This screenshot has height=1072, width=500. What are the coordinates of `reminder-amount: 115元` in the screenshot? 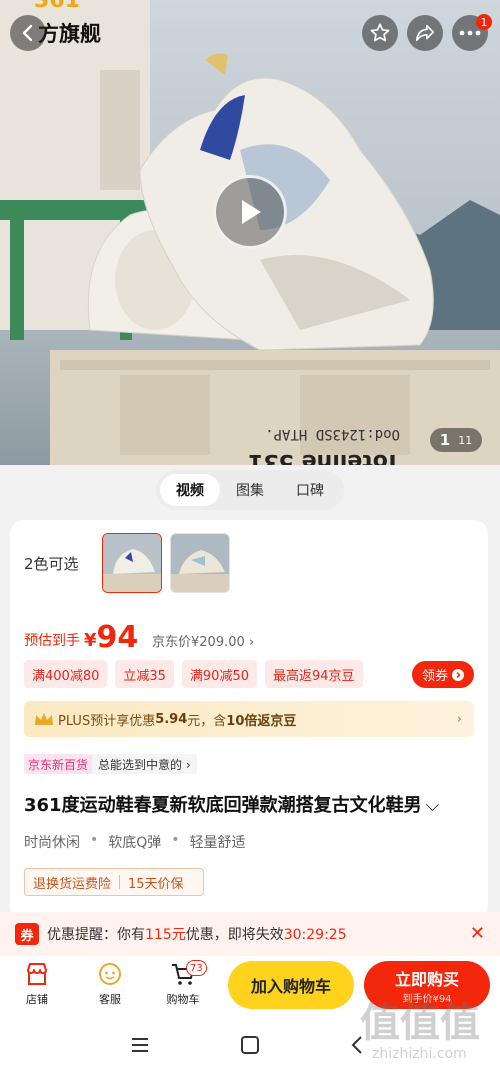 It's located at (165, 935).